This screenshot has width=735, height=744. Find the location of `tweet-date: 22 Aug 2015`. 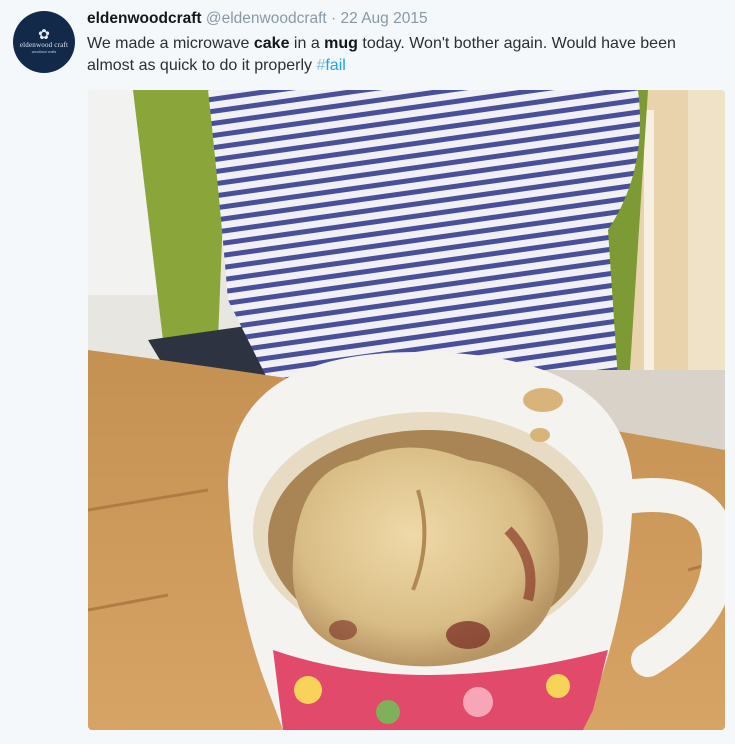

tweet-date: 22 Aug 2015 is located at coordinates (384, 18).